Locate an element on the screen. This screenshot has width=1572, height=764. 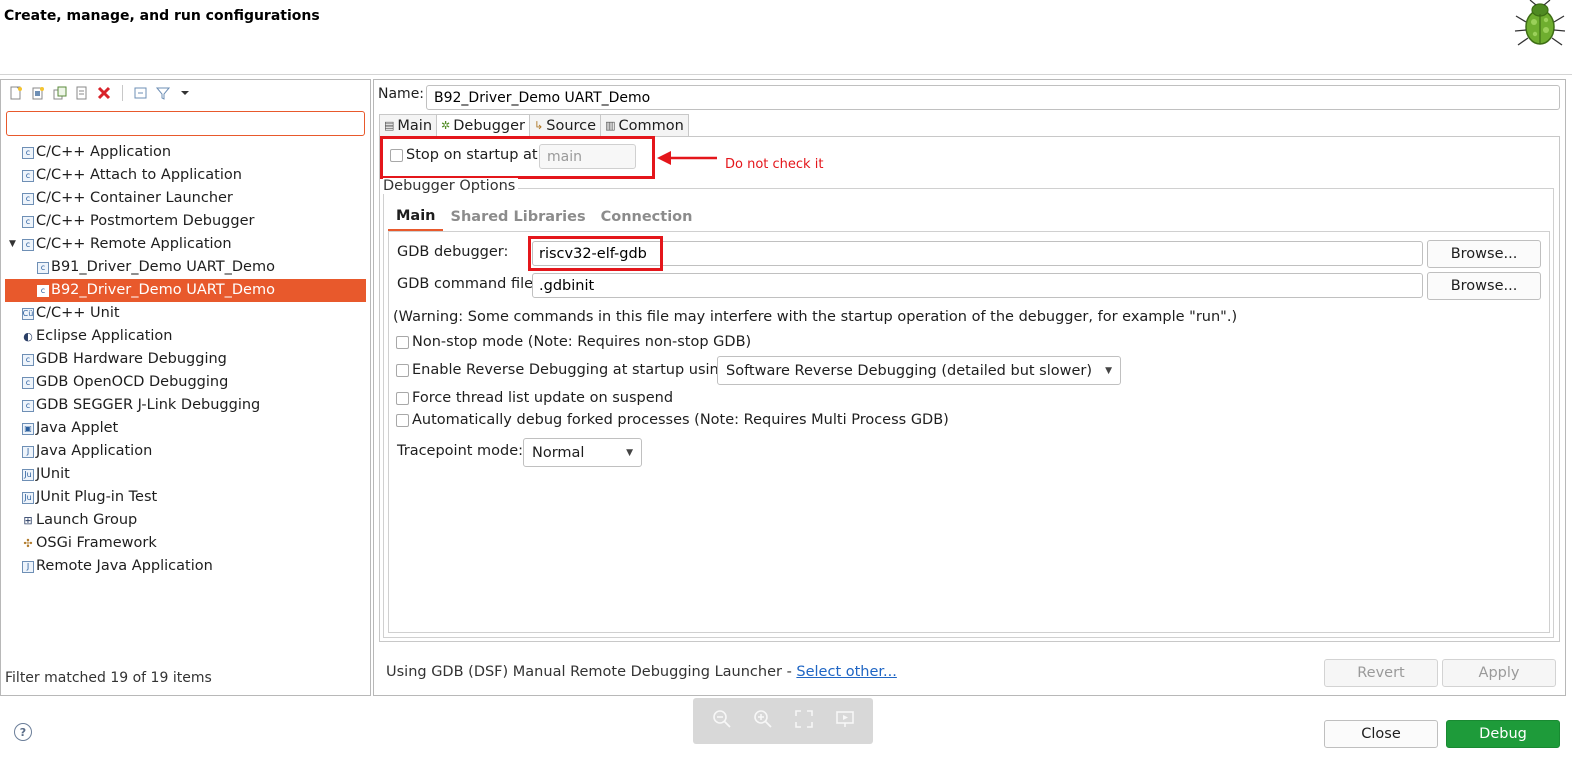
export-icon is located at coordinates (82, 93).